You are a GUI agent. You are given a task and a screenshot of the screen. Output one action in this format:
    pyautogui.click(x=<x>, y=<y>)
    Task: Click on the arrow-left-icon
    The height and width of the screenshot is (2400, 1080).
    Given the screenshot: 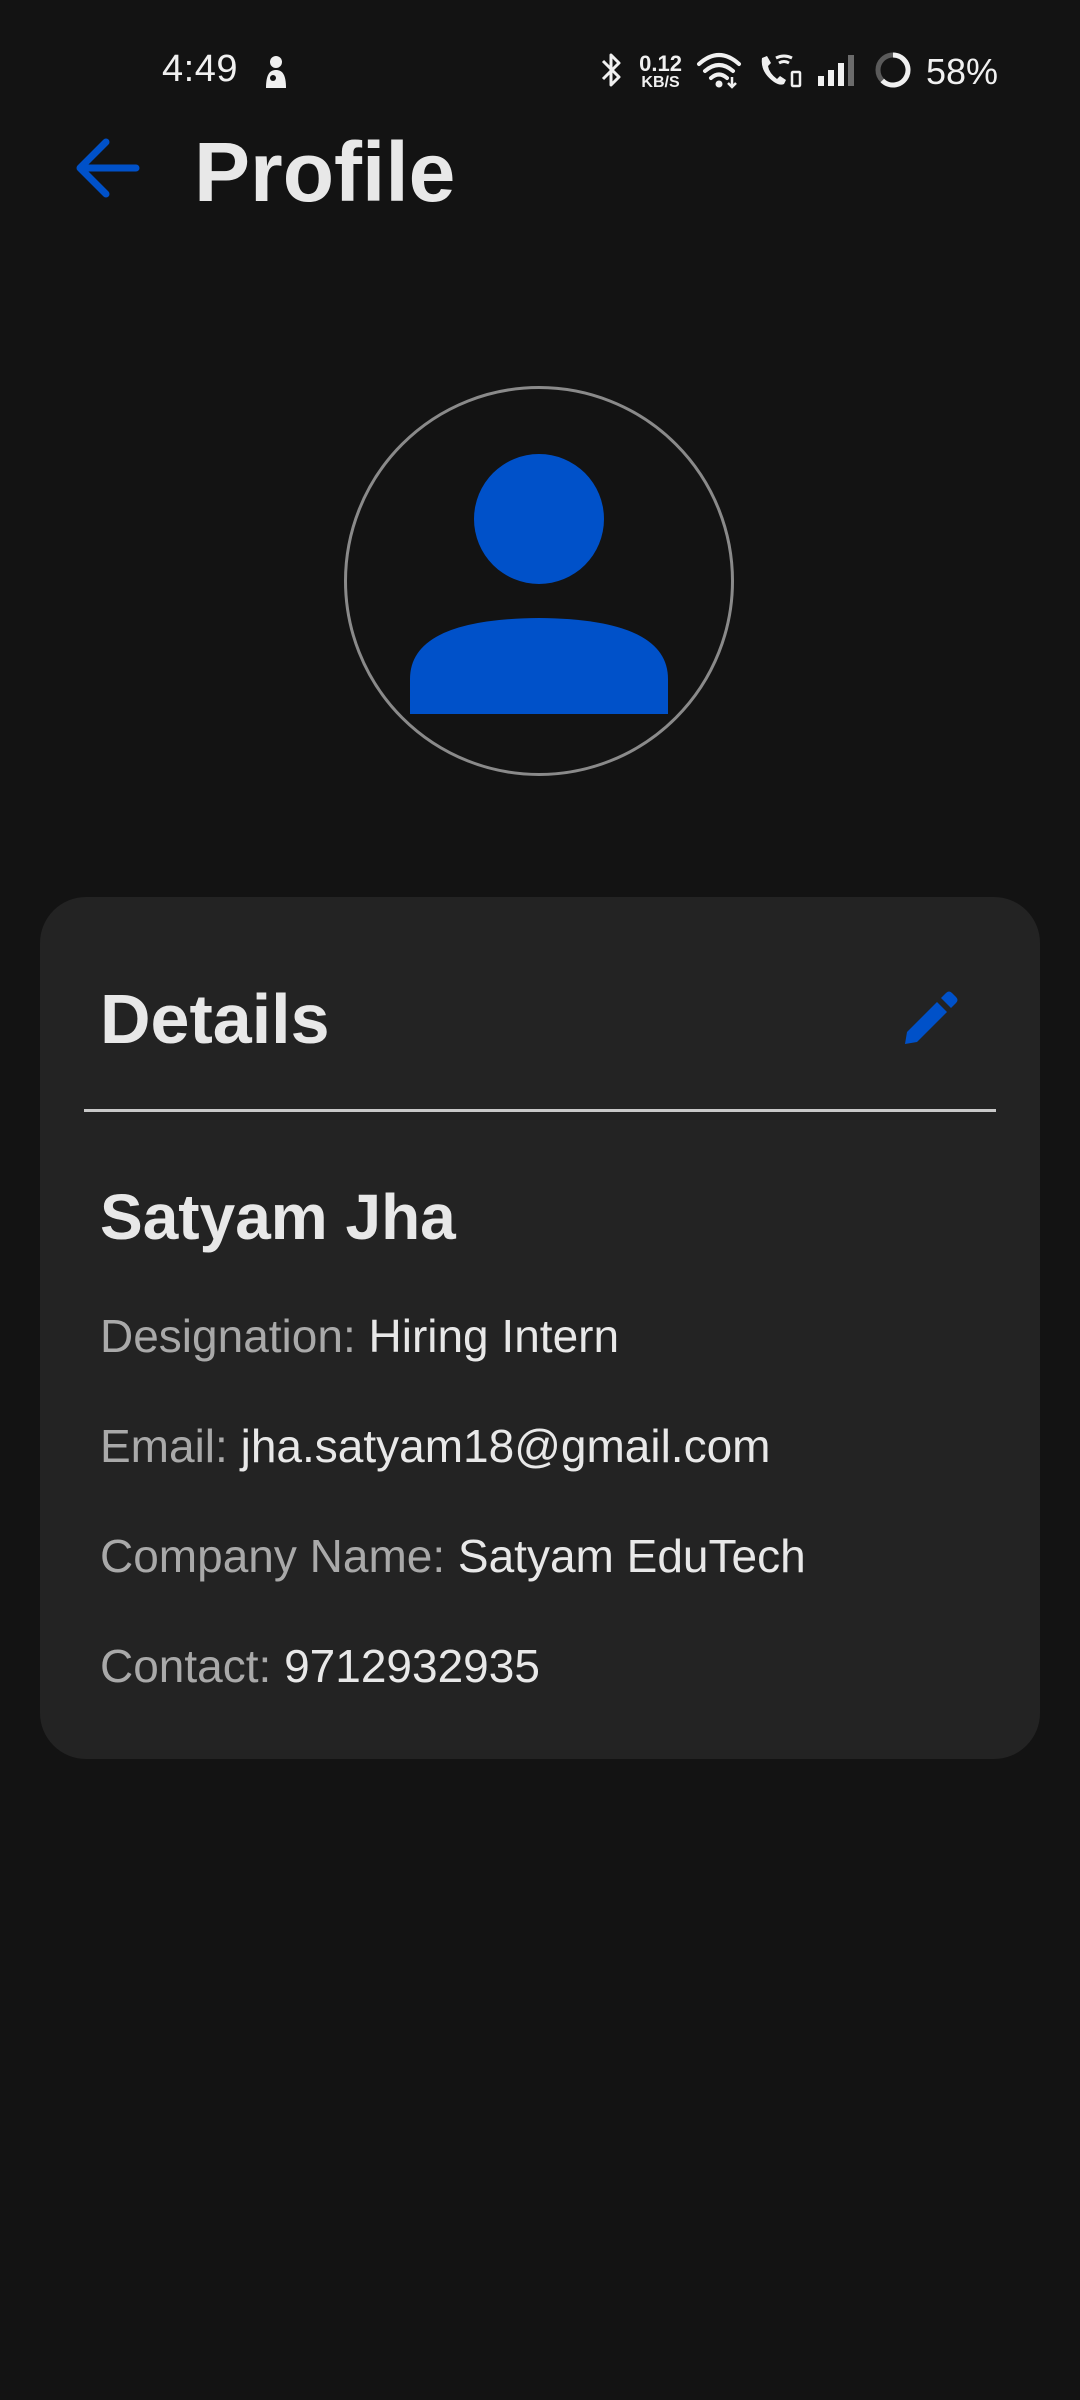 What is the action you would take?
    pyautogui.click(x=108, y=168)
    